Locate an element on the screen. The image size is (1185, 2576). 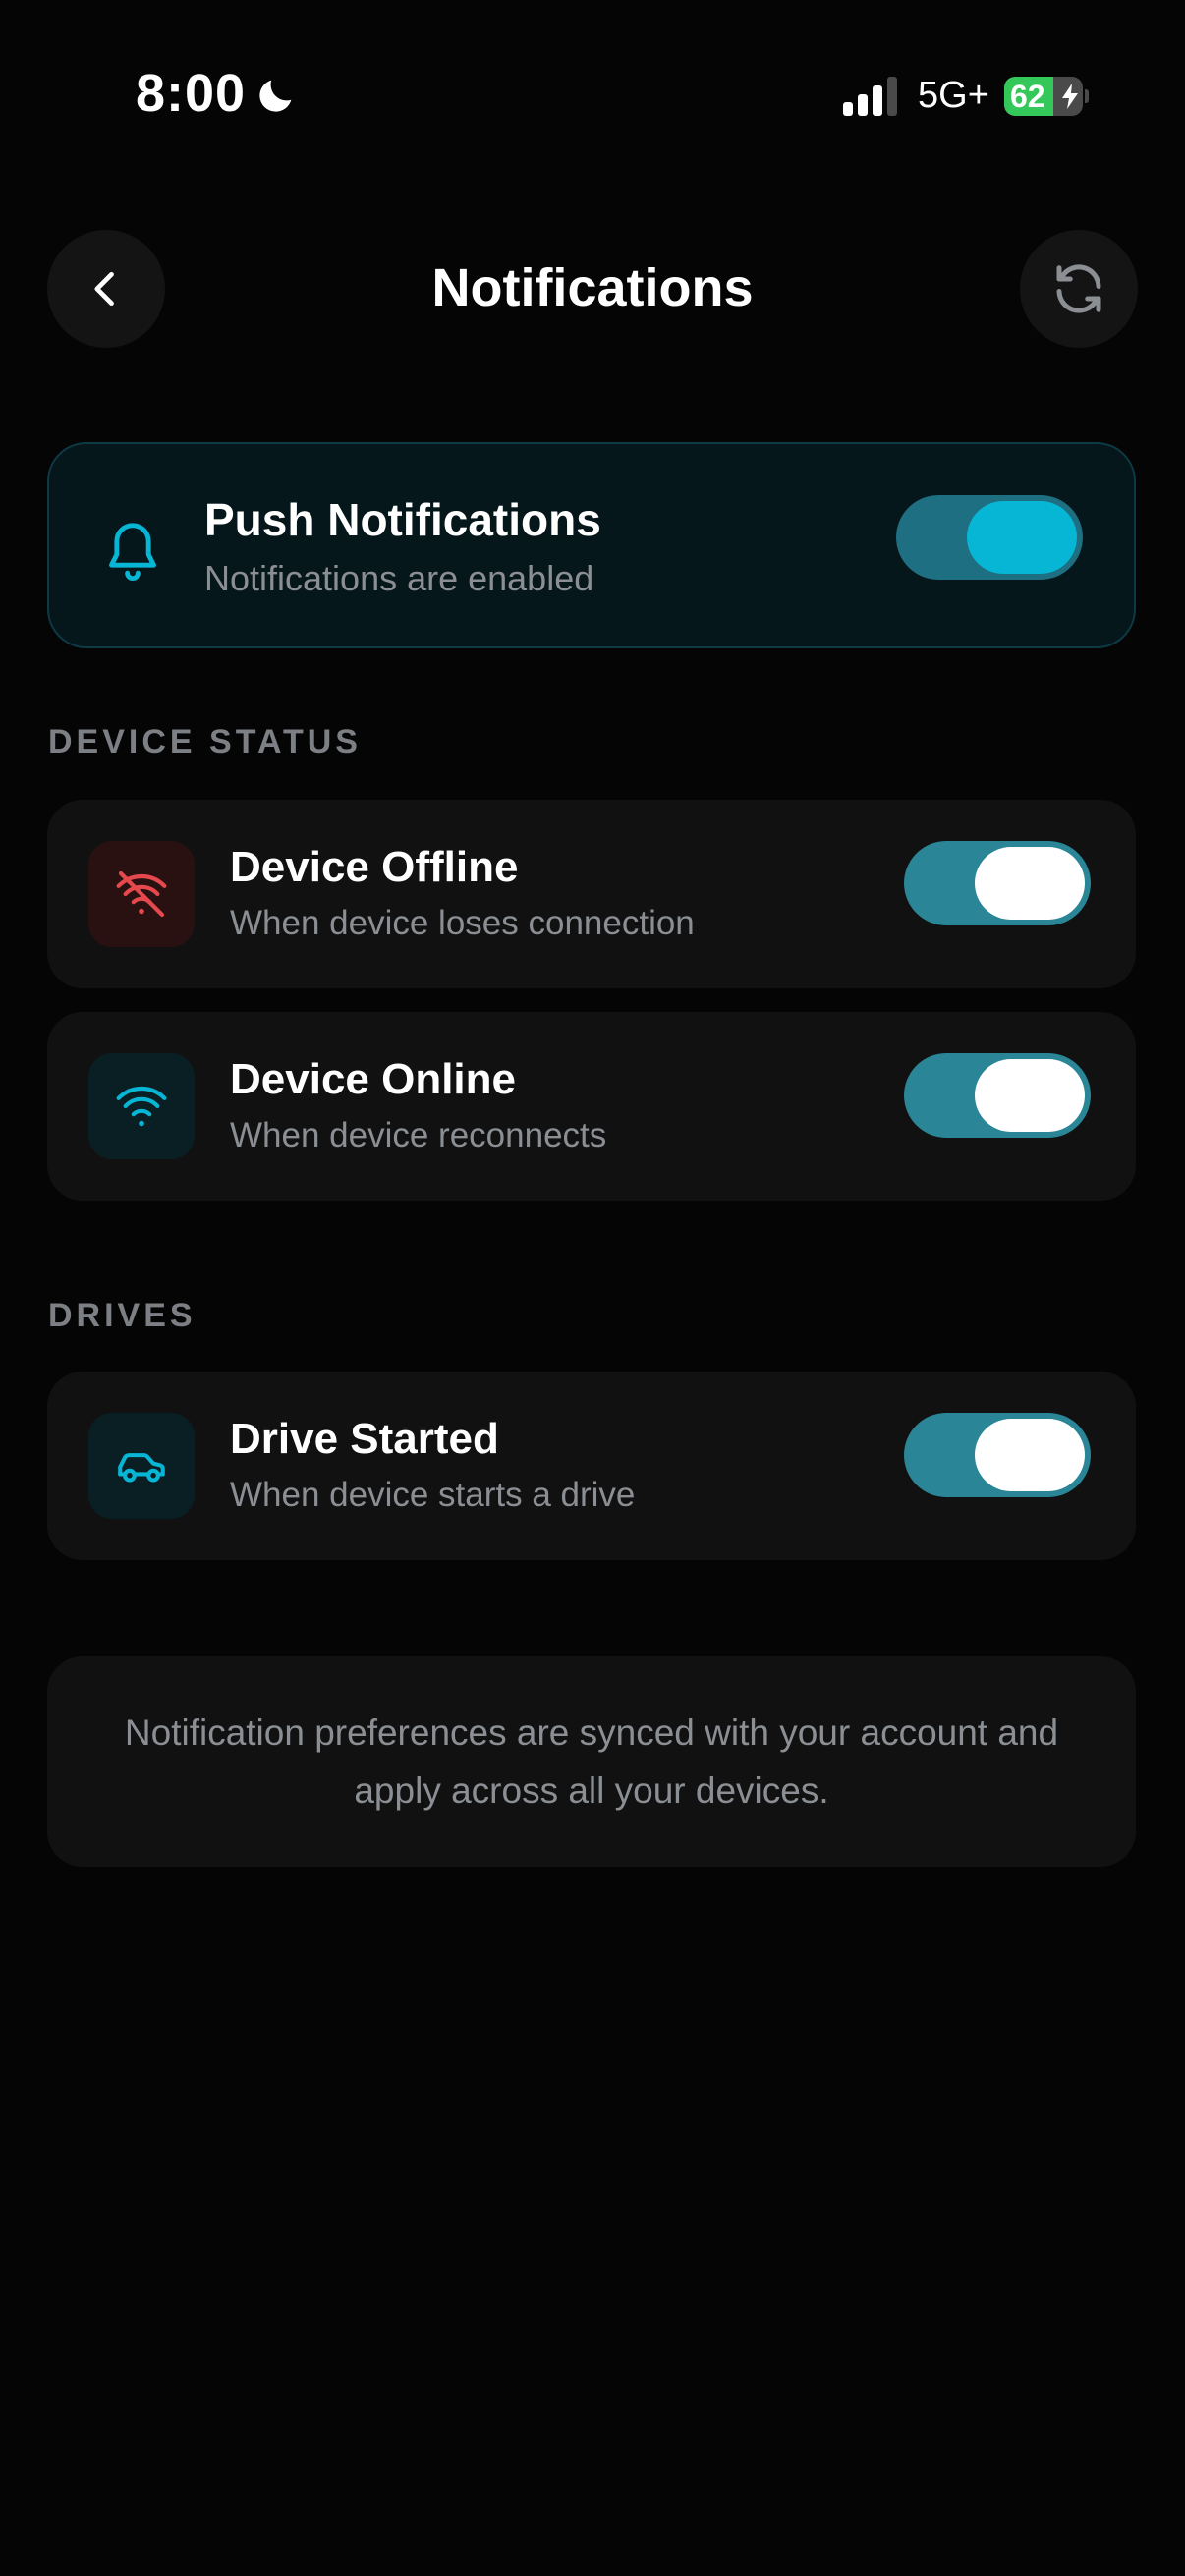
device-offline-toggle is located at coordinates (998, 883).